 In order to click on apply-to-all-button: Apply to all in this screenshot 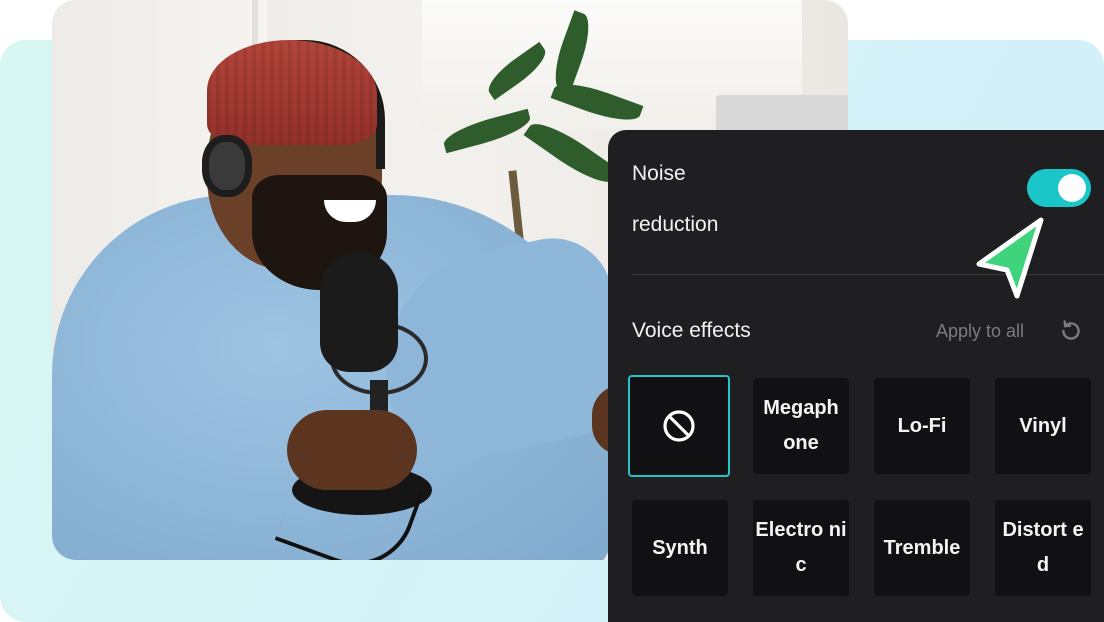, I will do `click(980, 331)`.